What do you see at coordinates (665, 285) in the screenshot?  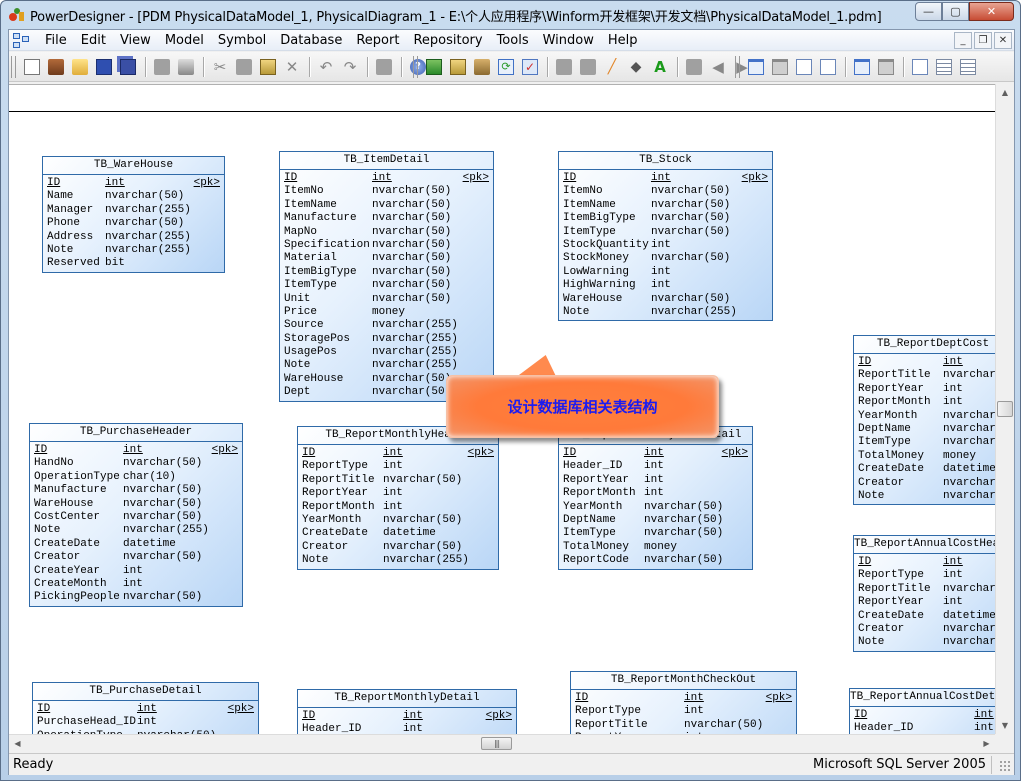 I see `table-column-row: HighWarning int` at bounding box center [665, 285].